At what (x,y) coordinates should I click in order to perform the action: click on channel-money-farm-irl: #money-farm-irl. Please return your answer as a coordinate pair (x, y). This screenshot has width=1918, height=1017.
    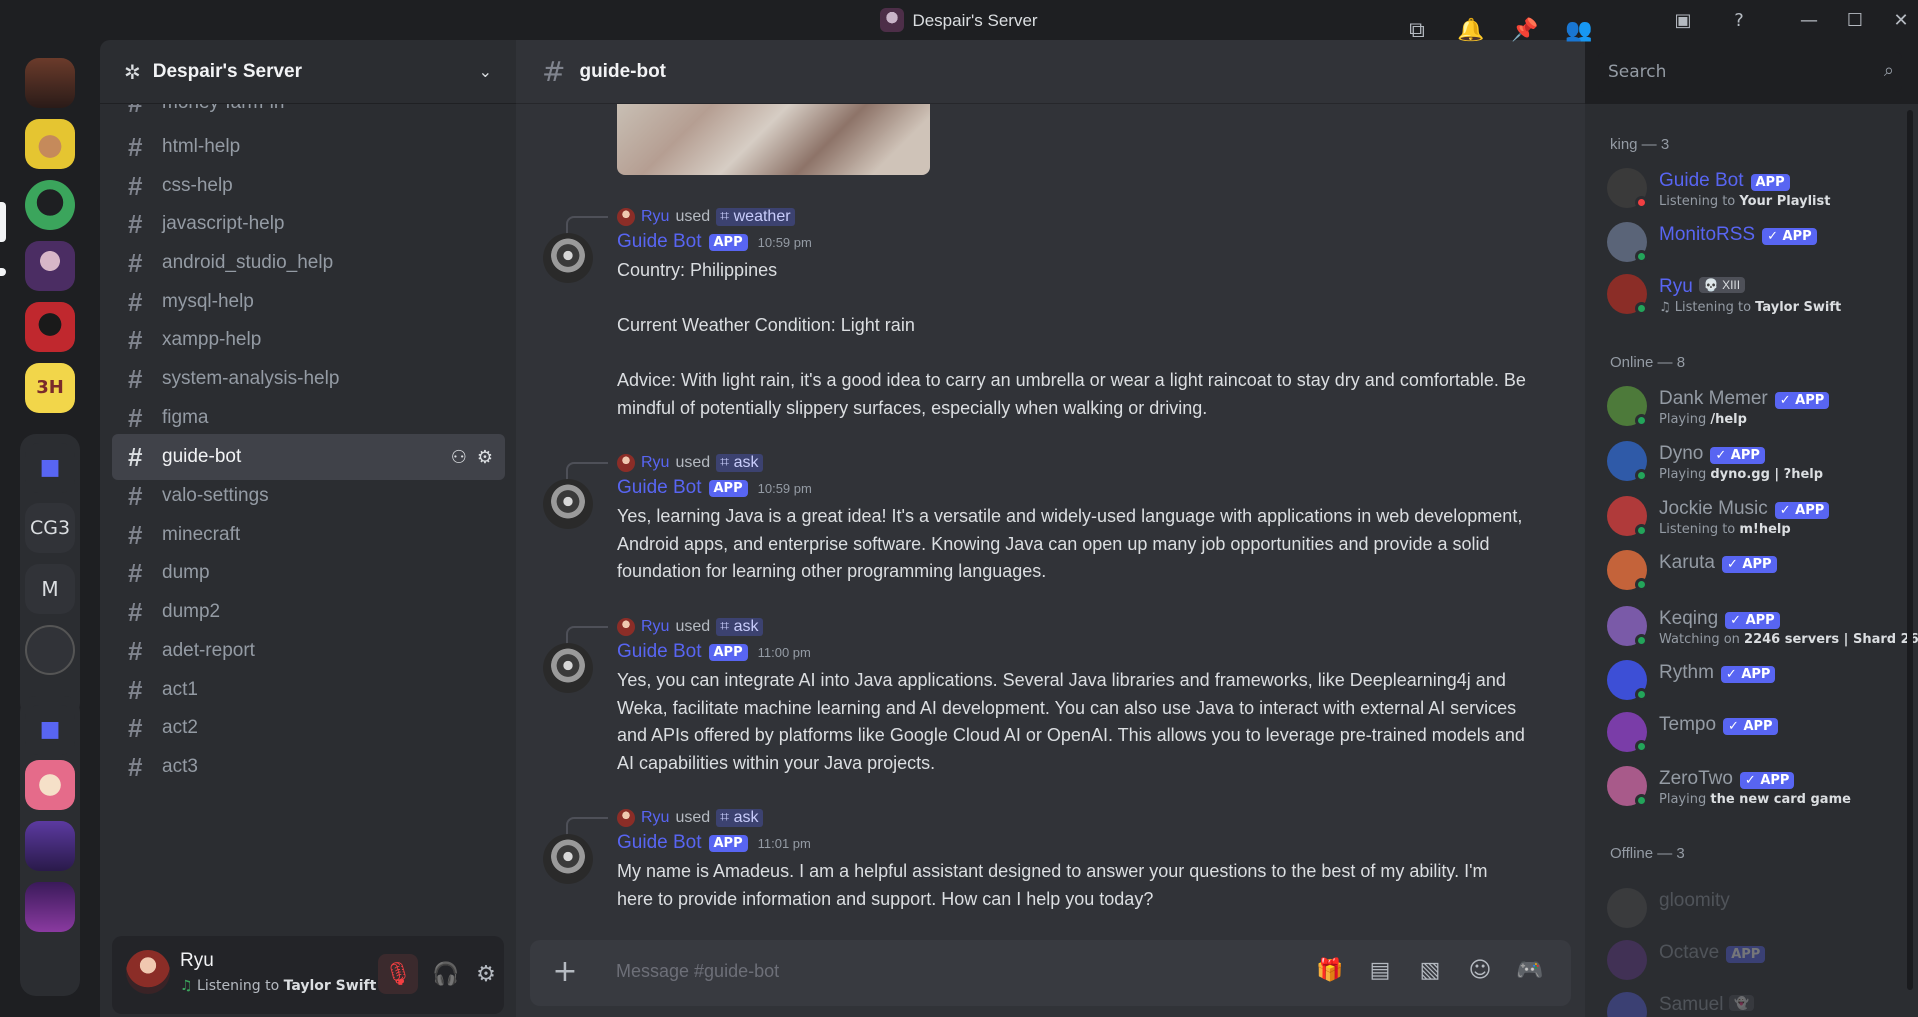
    Looking at the image, I should click on (308, 115).